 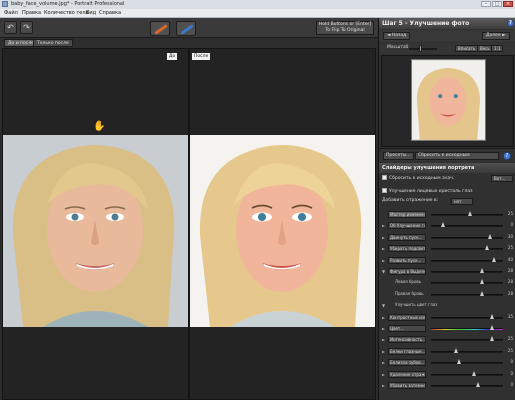 What do you see at coordinates (11, 13) in the screenshot?
I see `menu-file: Файл` at bounding box center [11, 13].